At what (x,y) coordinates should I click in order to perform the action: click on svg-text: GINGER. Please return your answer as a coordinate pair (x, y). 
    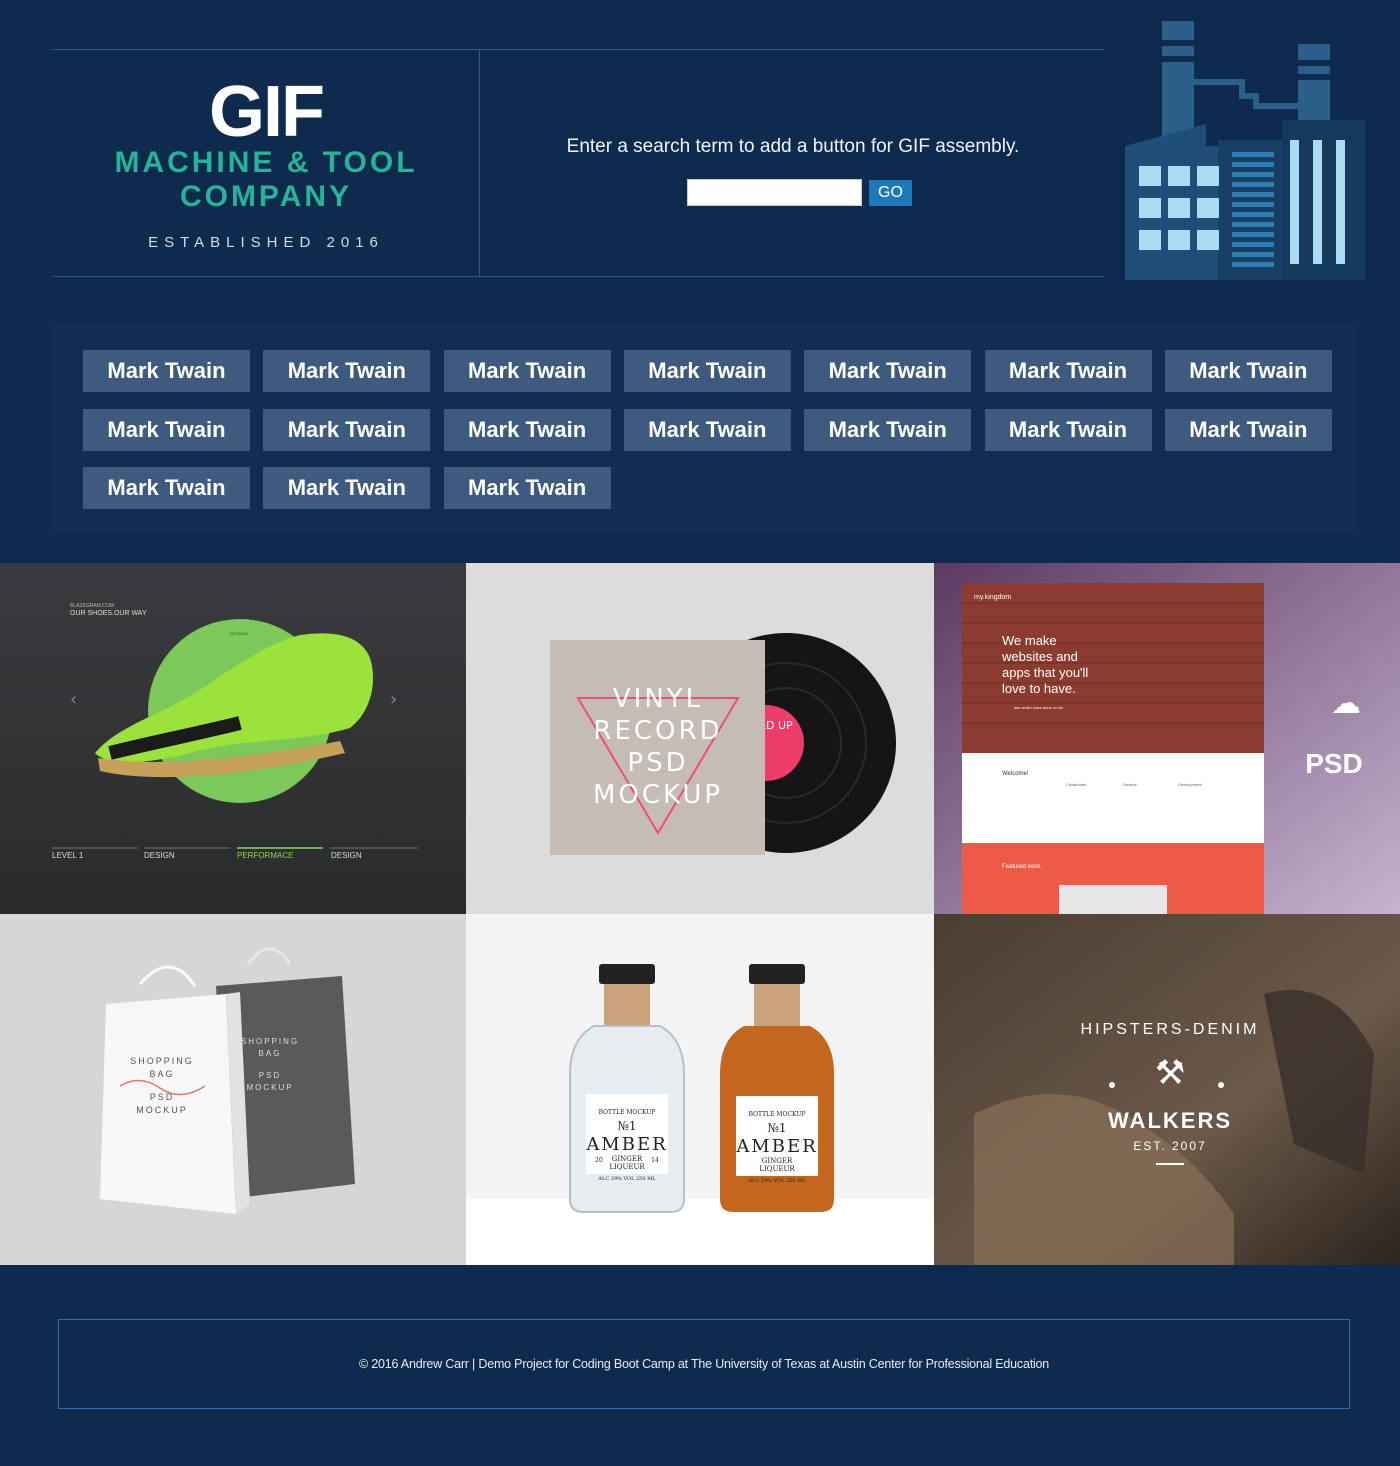
    Looking at the image, I should click on (777, 1161).